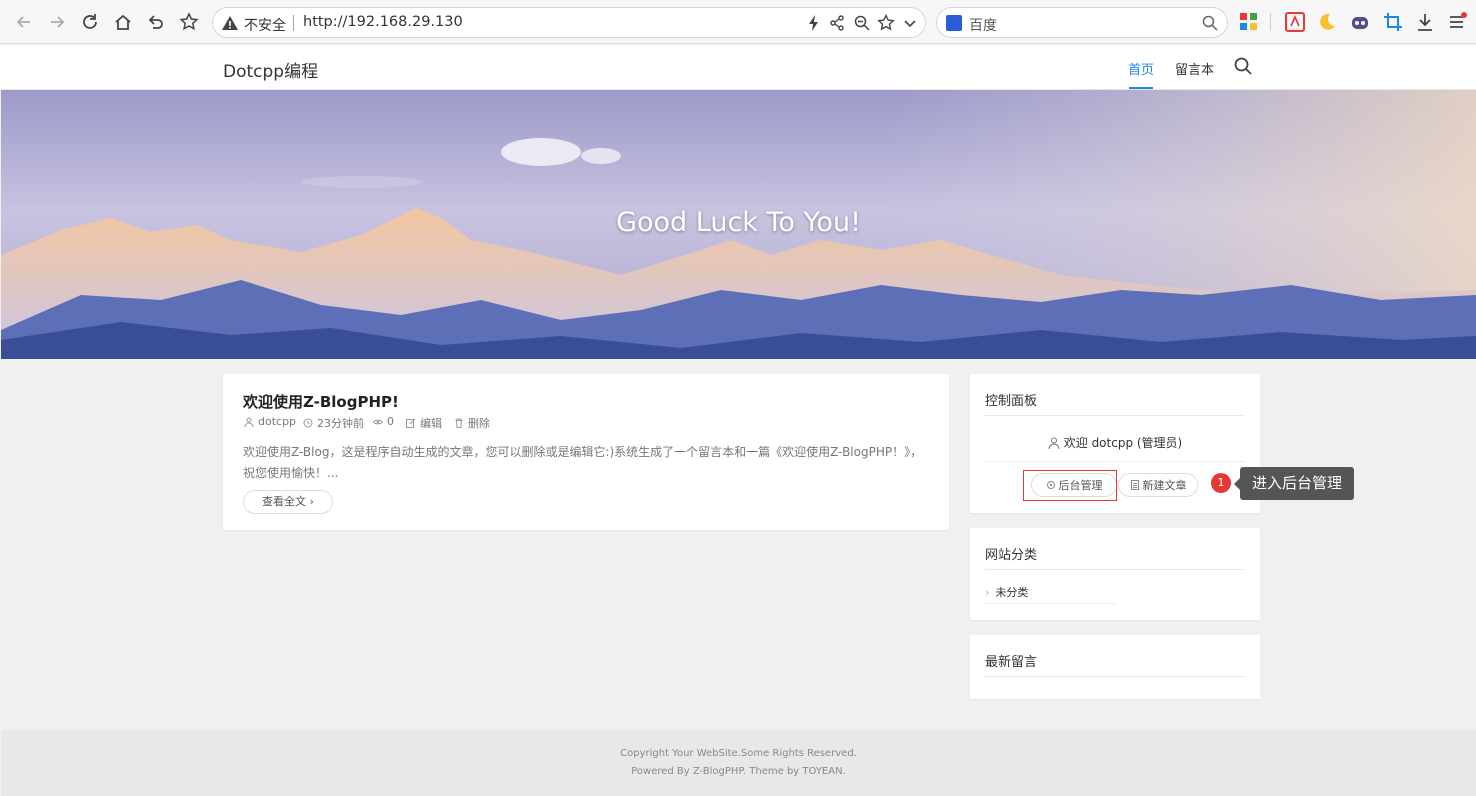  I want to click on post-views: 0, so click(383, 421).